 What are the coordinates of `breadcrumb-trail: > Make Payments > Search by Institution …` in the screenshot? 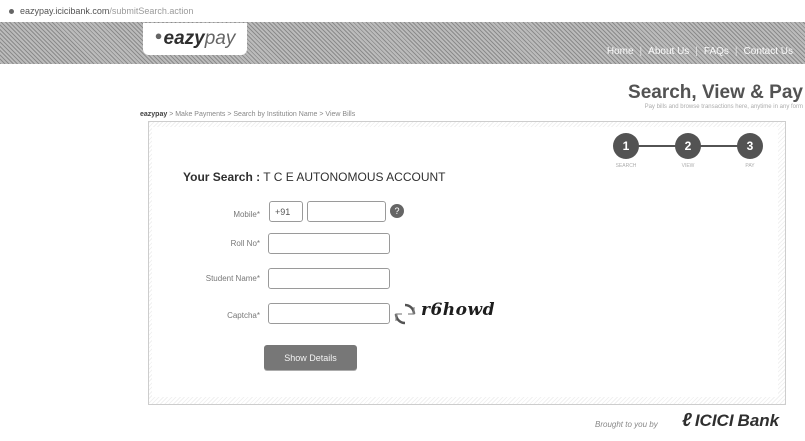 It's located at (261, 114).